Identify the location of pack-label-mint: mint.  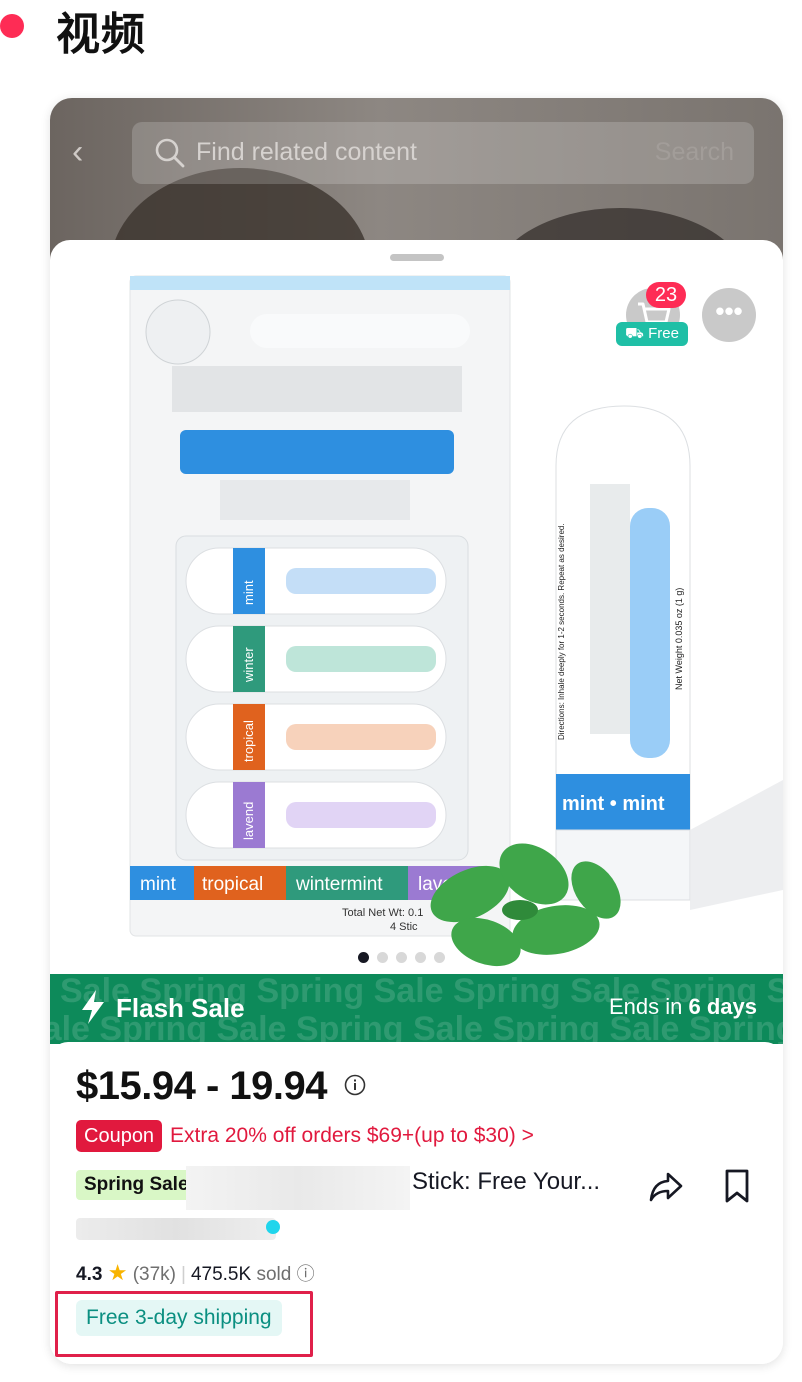
(158, 884).